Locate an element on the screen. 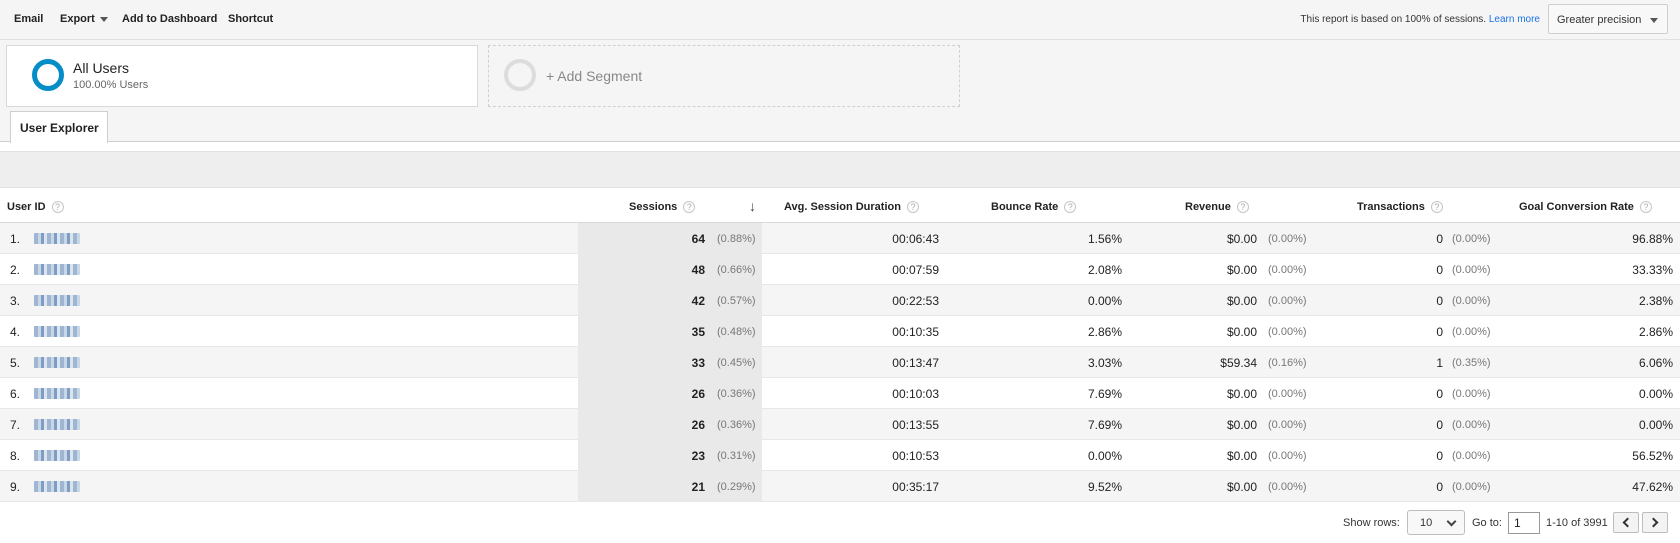  export-label: Export is located at coordinates (77, 19).